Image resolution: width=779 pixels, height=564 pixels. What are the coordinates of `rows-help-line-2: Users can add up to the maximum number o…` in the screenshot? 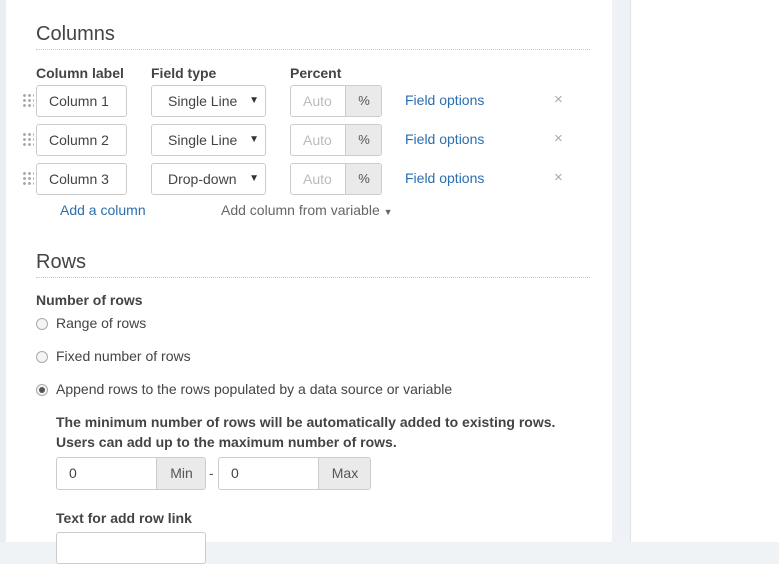 It's located at (226, 442).